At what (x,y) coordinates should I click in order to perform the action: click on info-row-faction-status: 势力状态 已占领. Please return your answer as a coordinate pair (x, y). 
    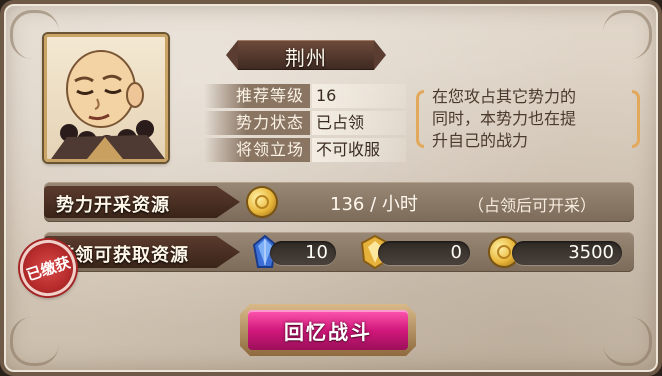
    Looking at the image, I should click on (305, 123).